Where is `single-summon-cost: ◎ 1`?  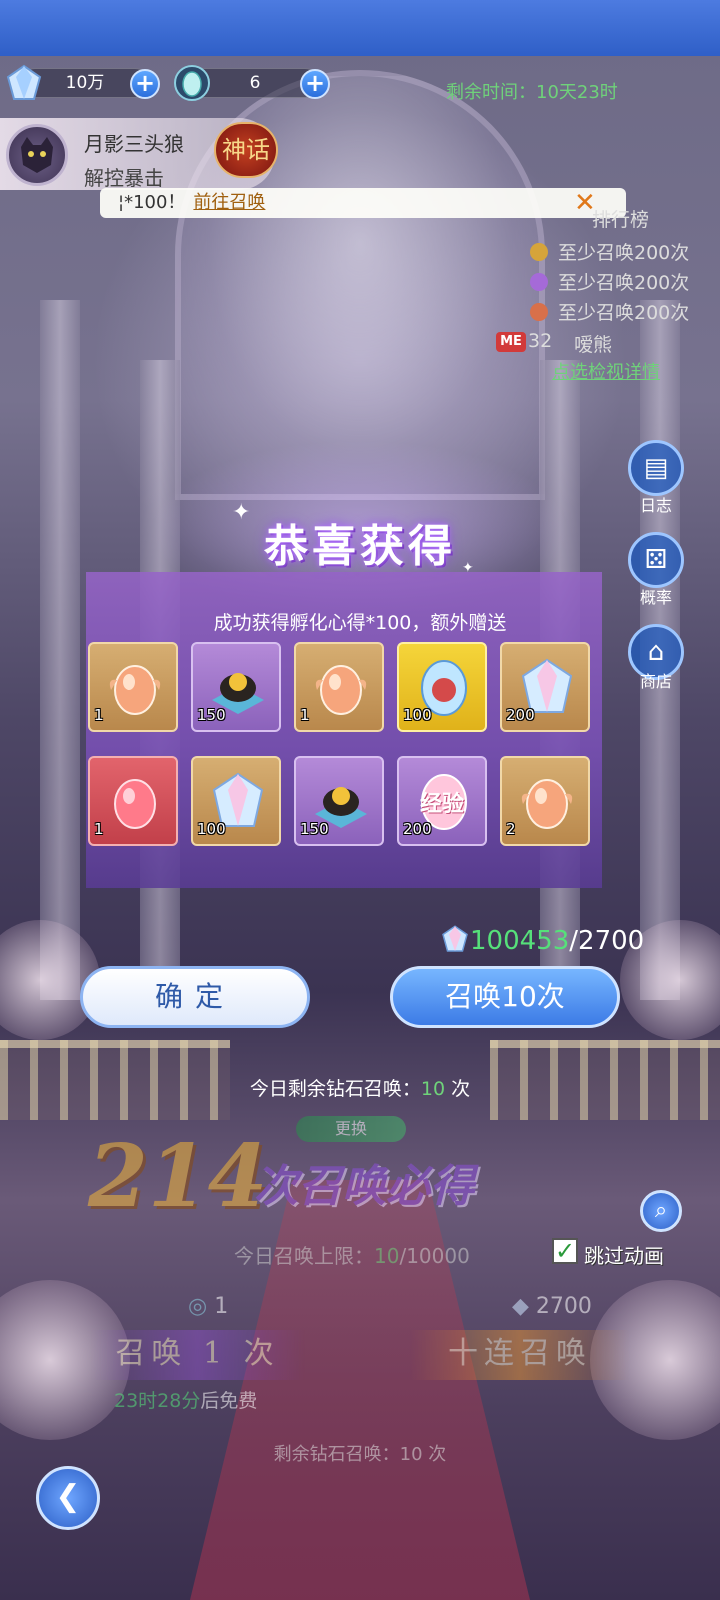 single-summon-cost: ◎ 1 is located at coordinates (208, 1306).